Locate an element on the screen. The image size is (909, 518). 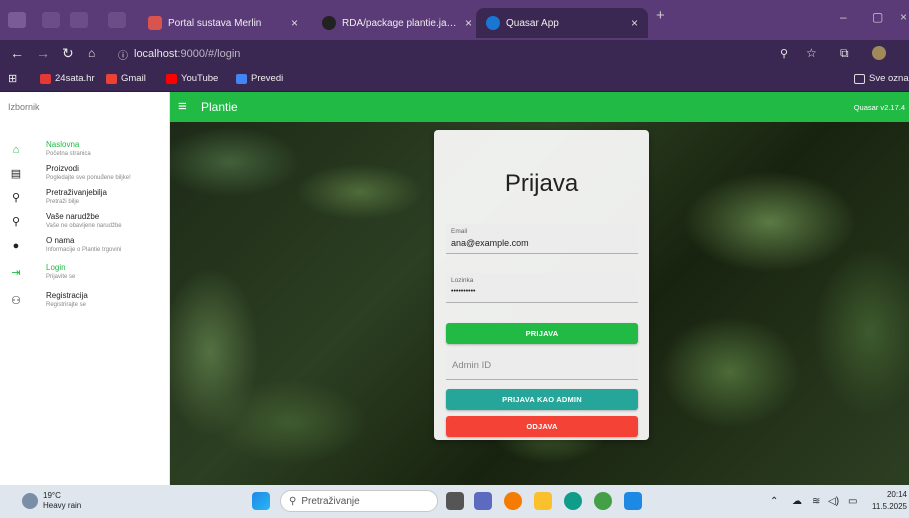
site-info-icon: ⓘ is located at coordinates (123, 54).